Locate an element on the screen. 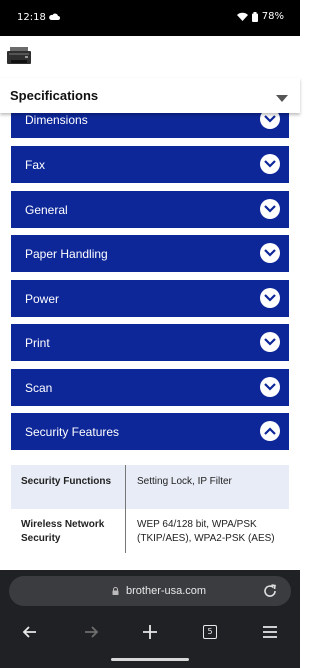 The image size is (320, 668). browser-toolbar: brother-usa.com 5 is located at coordinates (150, 619).